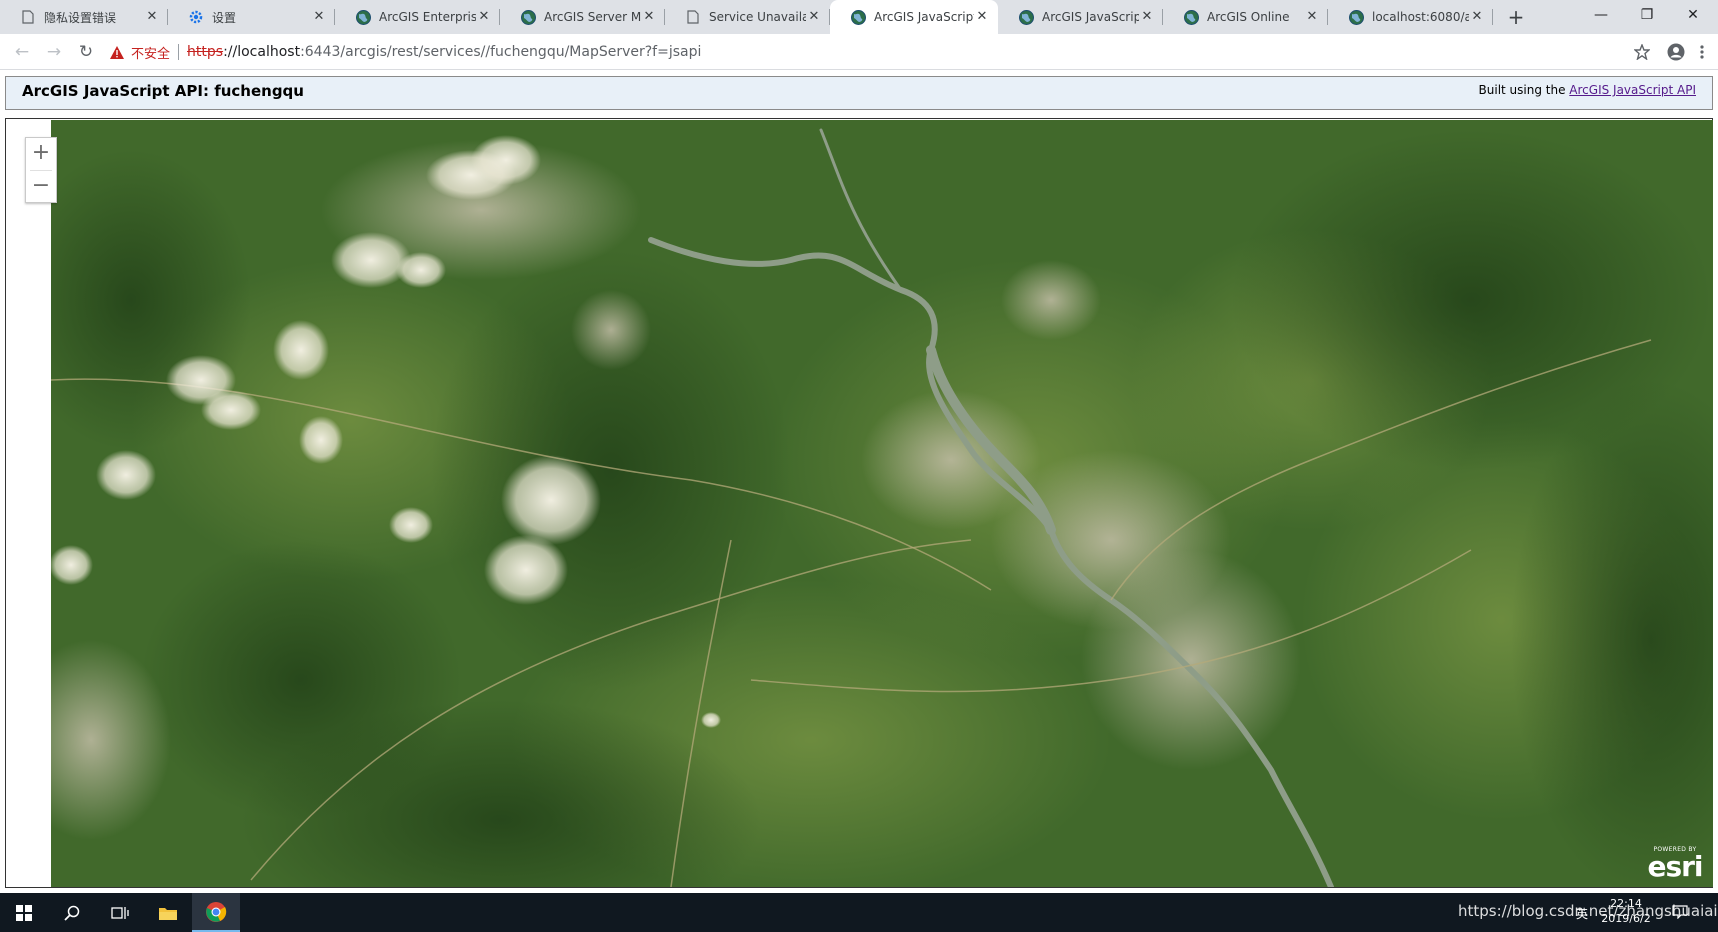  I want to click on url-scheme: https, so click(205, 52).